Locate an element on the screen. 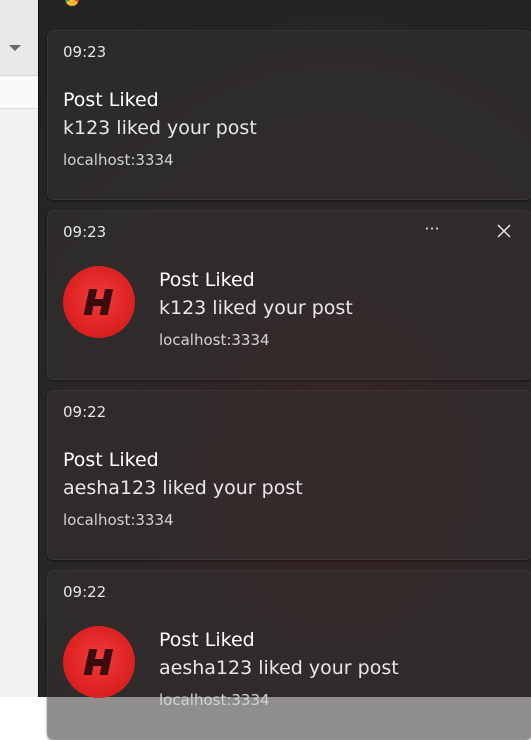 The width and height of the screenshot is (531, 740). dropdown-arrow-icon is located at coordinates (15, 48).